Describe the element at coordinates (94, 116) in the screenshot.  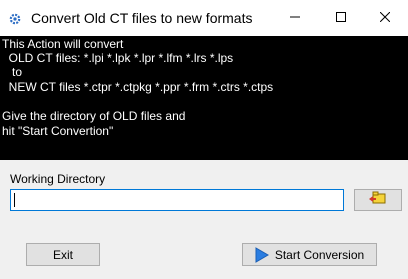
I see `info-line: Give the directory of OLD files and` at that location.